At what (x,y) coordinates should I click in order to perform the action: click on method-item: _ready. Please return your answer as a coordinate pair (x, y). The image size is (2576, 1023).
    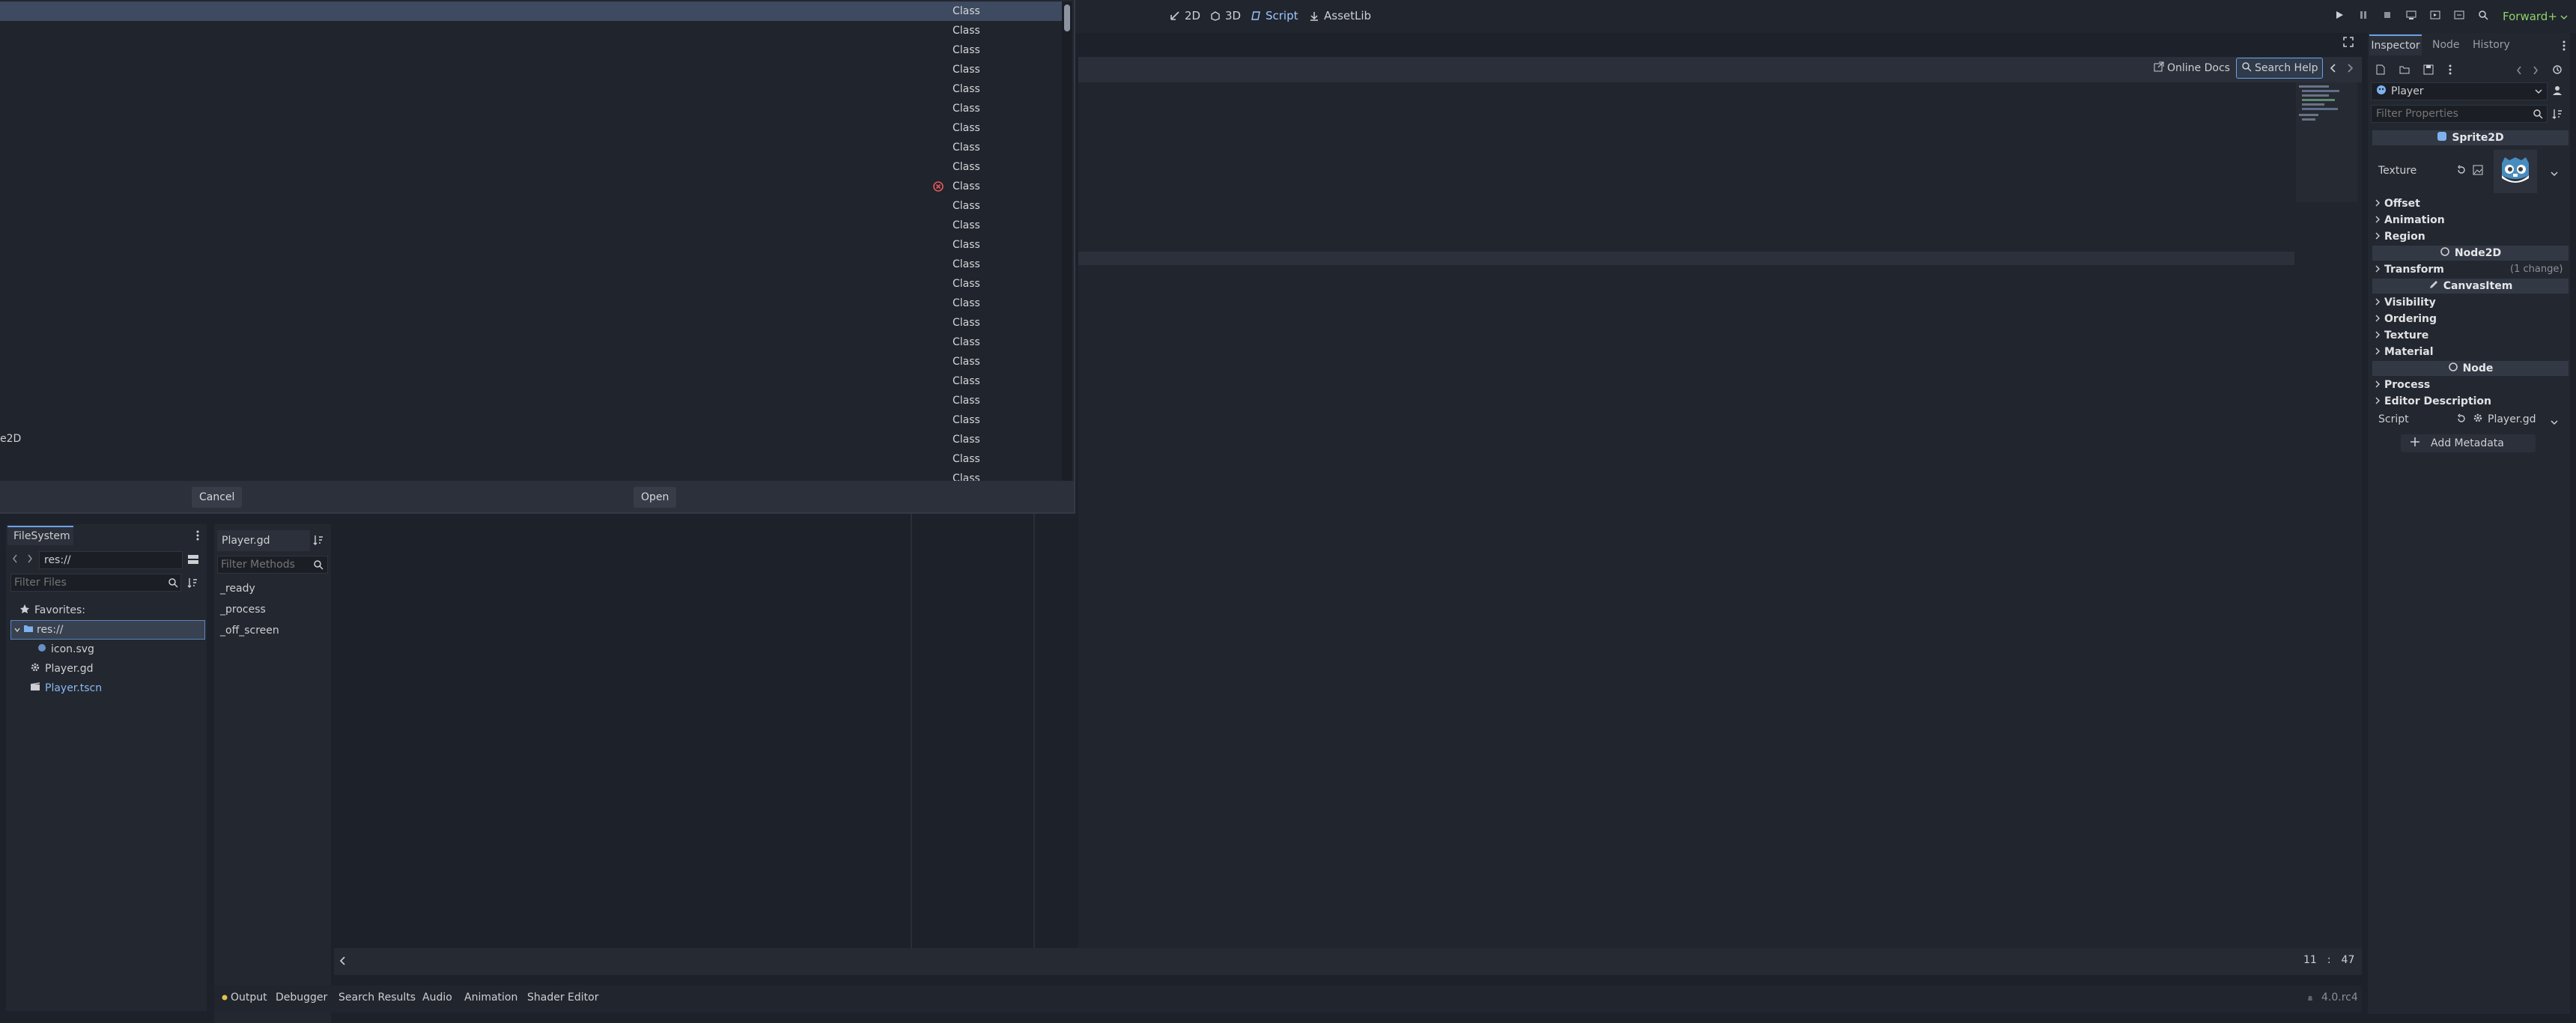
    Looking at the image, I should click on (237, 589).